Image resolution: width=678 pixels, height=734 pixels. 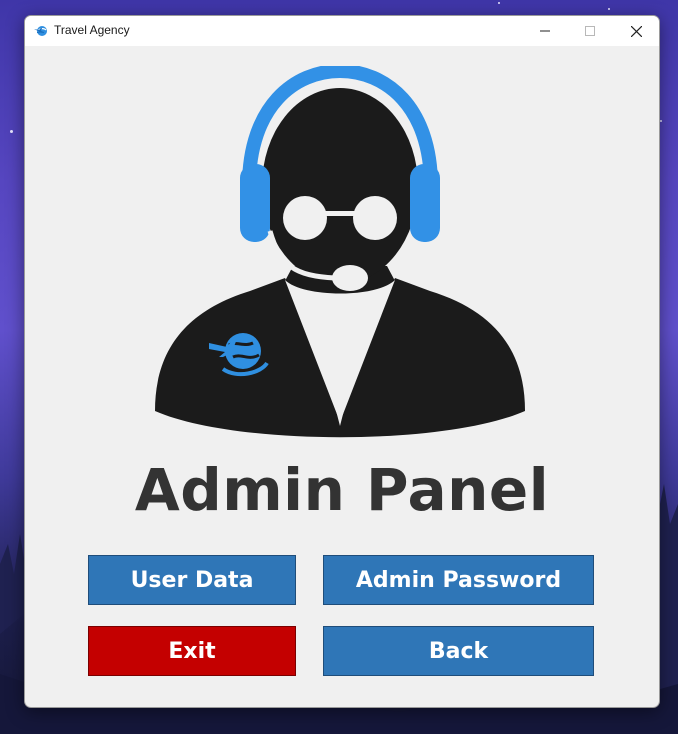 What do you see at coordinates (342, 490) in the screenshot?
I see `page-title: Admin Panel` at bounding box center [342, 490].